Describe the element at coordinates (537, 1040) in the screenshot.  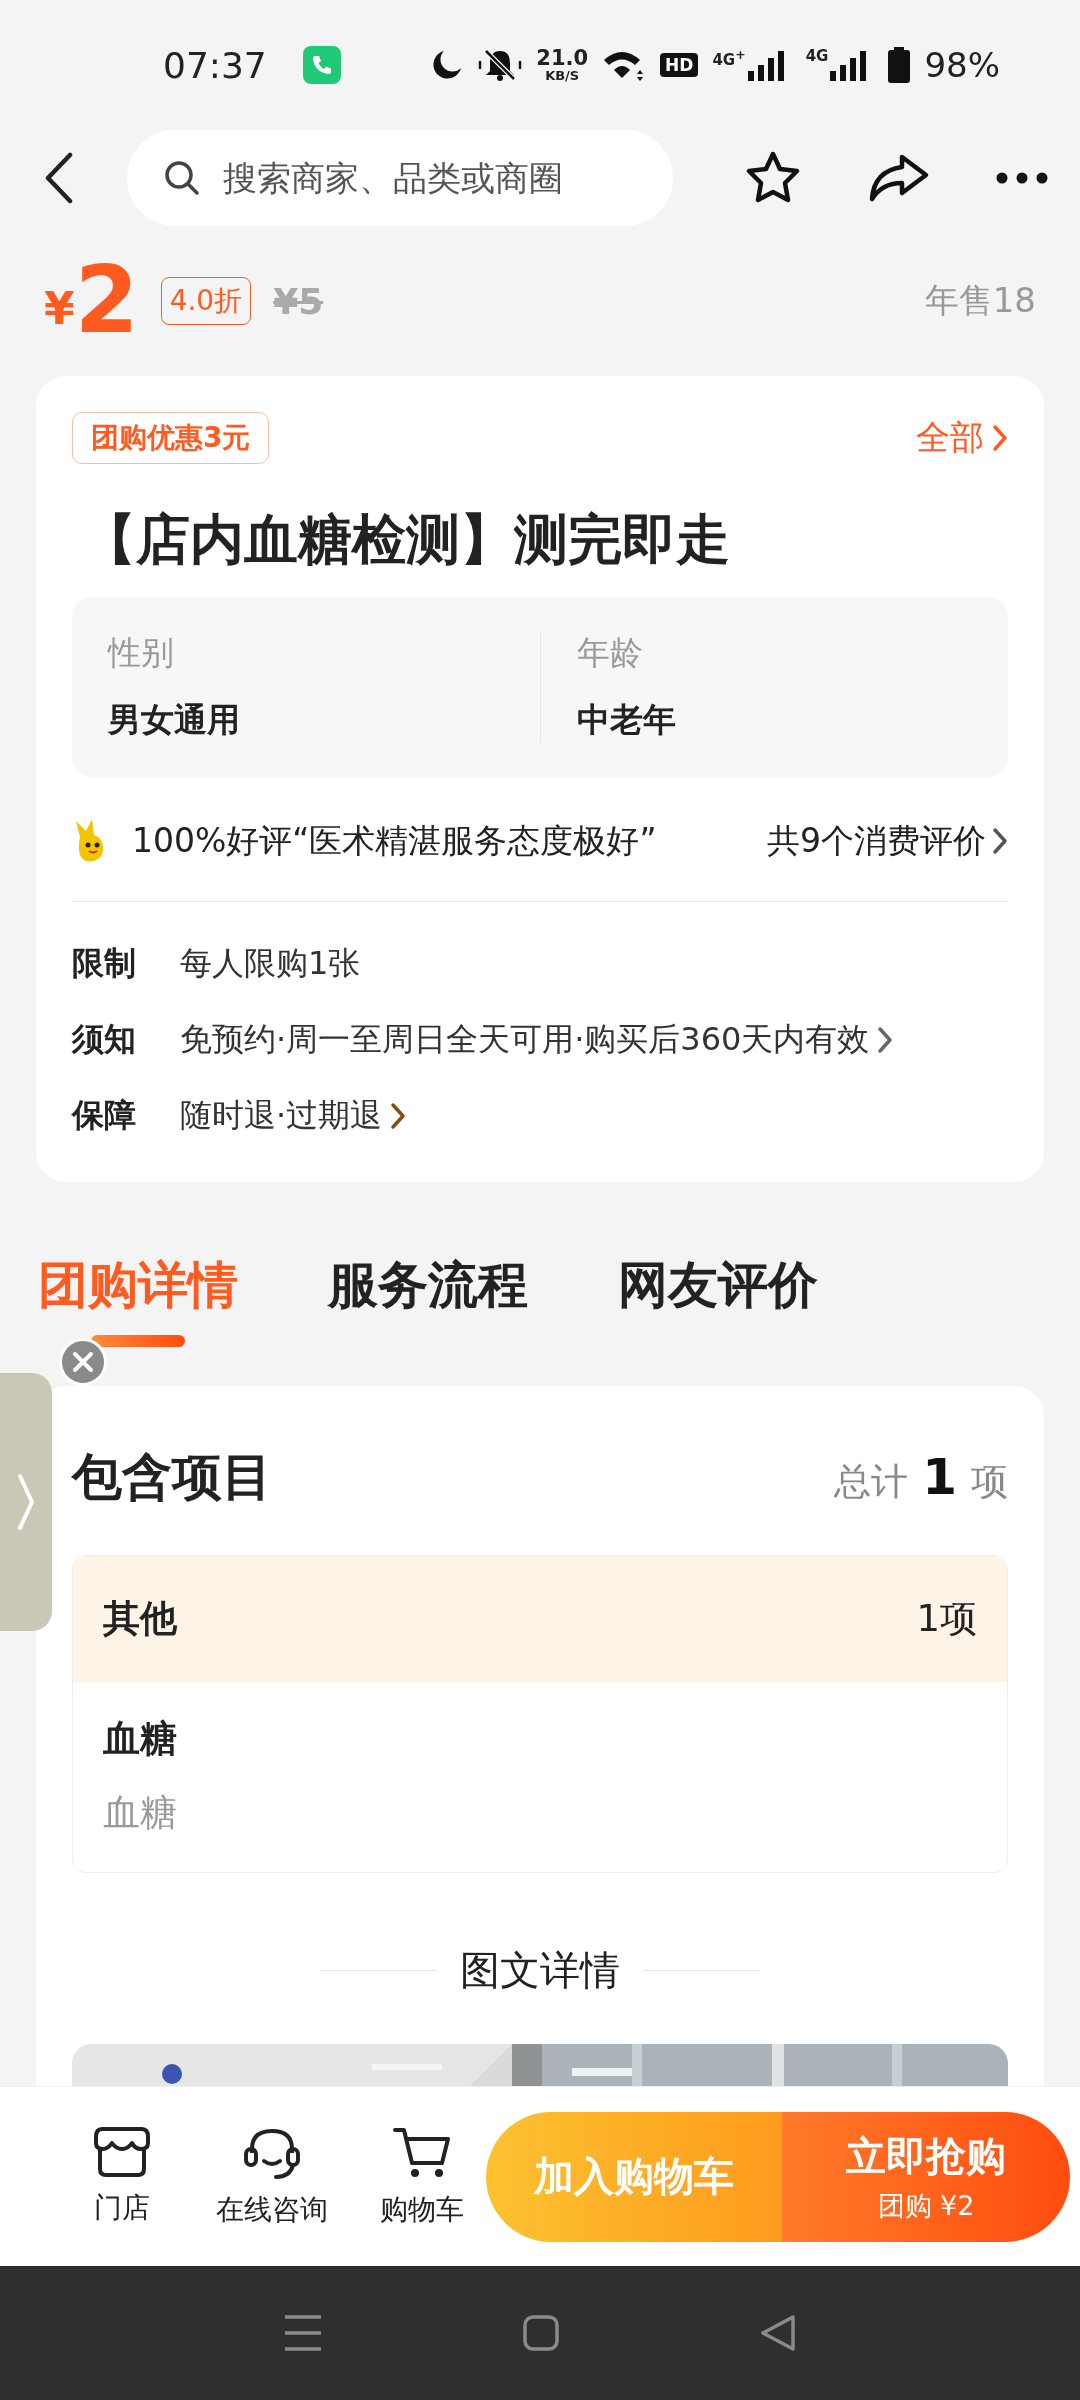
I see `rule-link: 免预约·周一至周日全天可用·购买后360天内有效` at that location.